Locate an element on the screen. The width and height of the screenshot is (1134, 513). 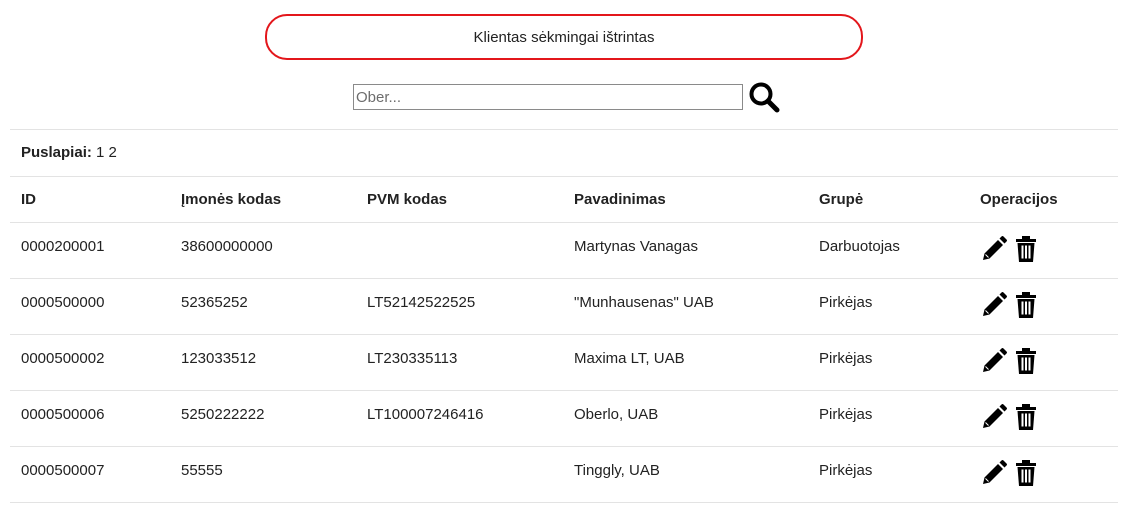
cell-pvm-kodas: LT230335113 is located at coordinates (459, 362).